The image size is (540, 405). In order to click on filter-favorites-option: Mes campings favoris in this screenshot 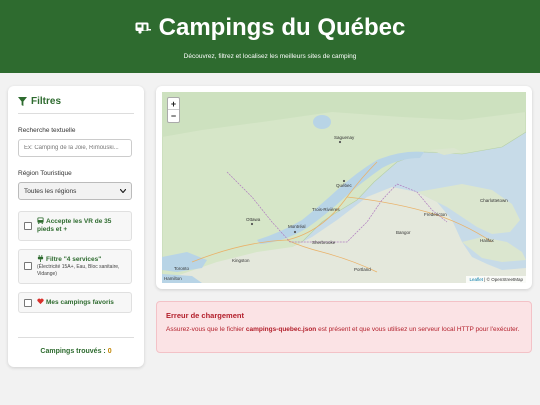, I will do `click(75, 302)`.